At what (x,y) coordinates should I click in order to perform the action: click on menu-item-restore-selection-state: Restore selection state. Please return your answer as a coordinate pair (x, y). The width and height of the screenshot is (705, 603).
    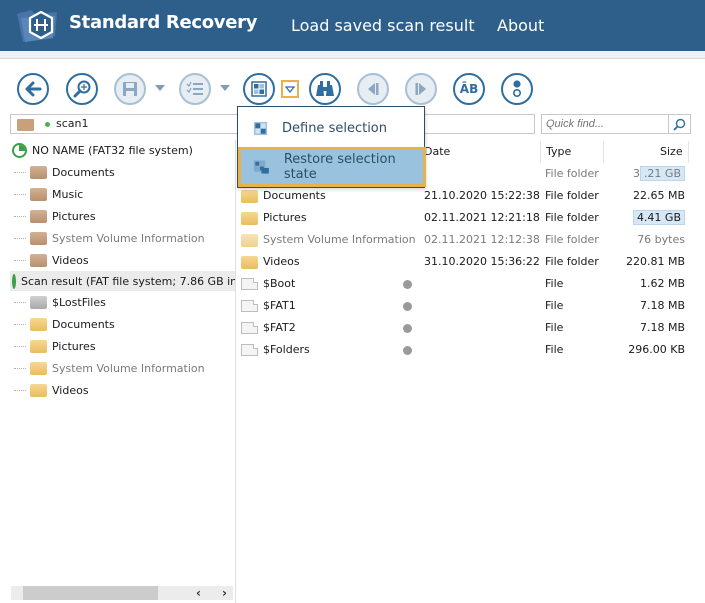
    Looking at the image, I should click on (332, 167).